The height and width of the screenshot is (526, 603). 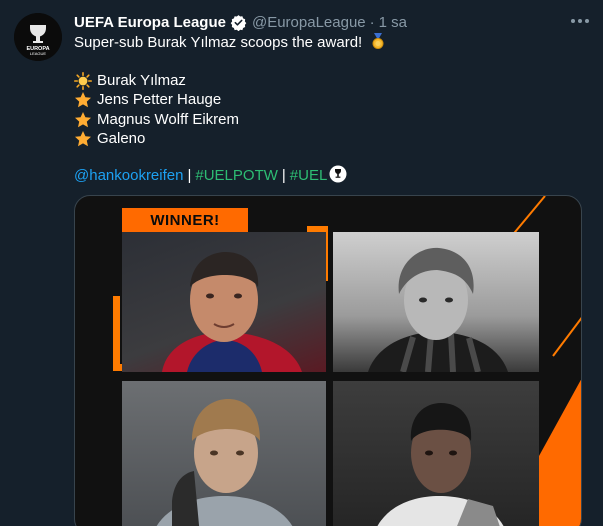 I want to click on tweet-header: UEFA Europa League @EuropaLeague · 1 sa, so click(x=331, y=22).